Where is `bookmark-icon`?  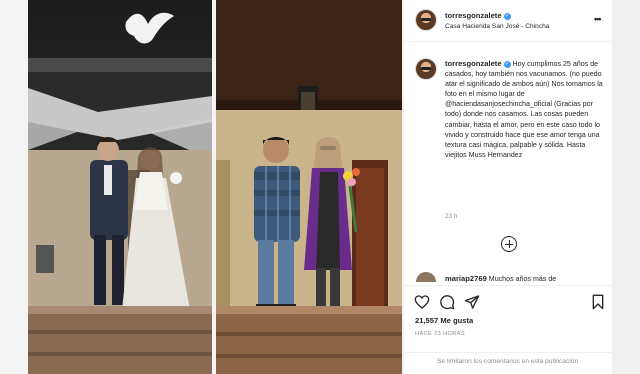
bookmark-icon is located at coordinates (598, 302).